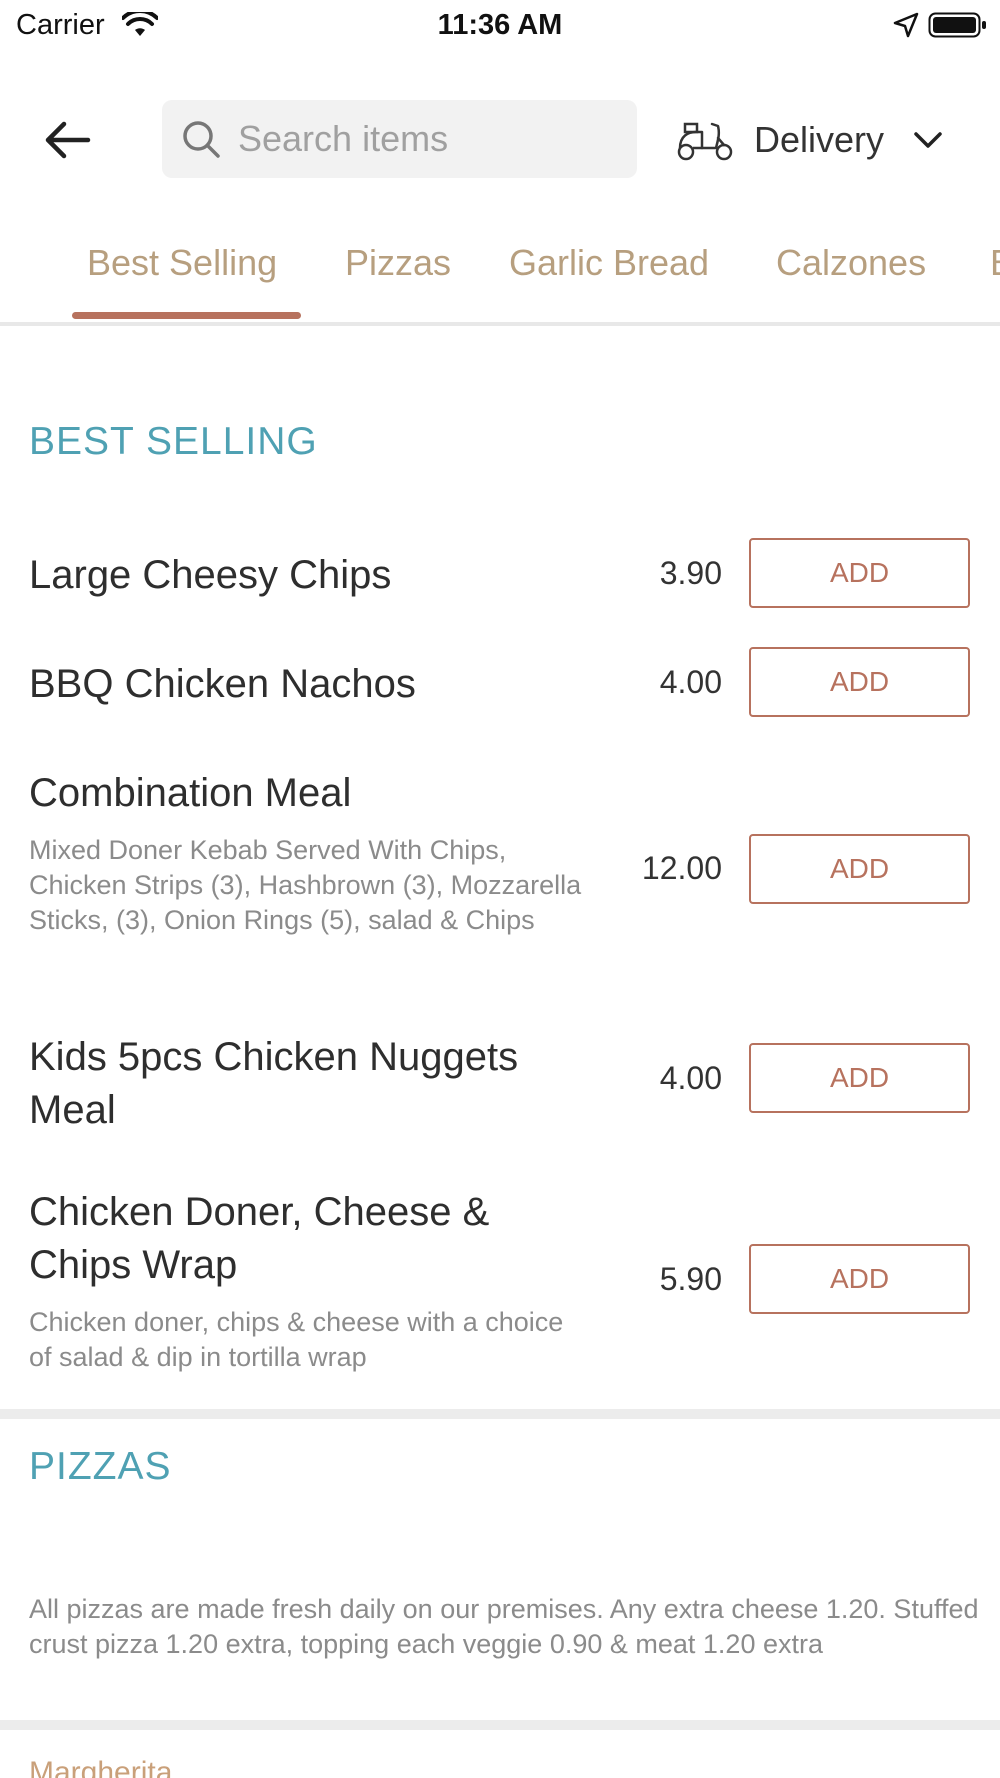 This screenshot has width=1000, height=1778. What do you see at coordinates (681, 868) in the screenshot?
I see `item-price: 12.00` at bounding box center [681, 868].